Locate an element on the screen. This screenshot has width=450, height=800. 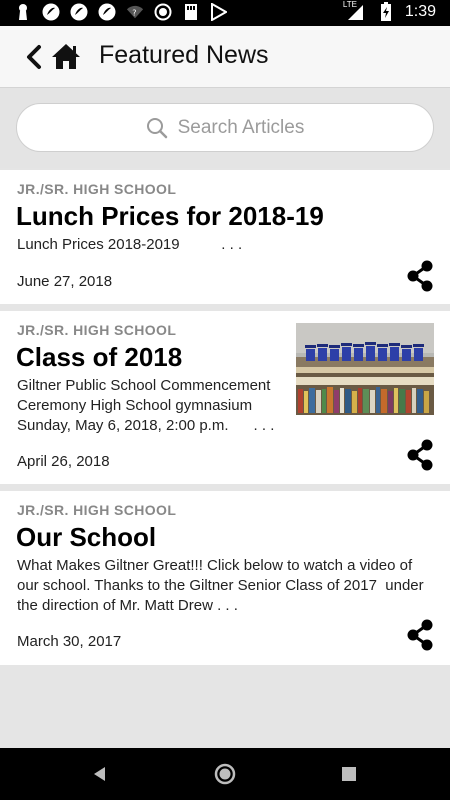
back-button is located at coordinates (33, 57).